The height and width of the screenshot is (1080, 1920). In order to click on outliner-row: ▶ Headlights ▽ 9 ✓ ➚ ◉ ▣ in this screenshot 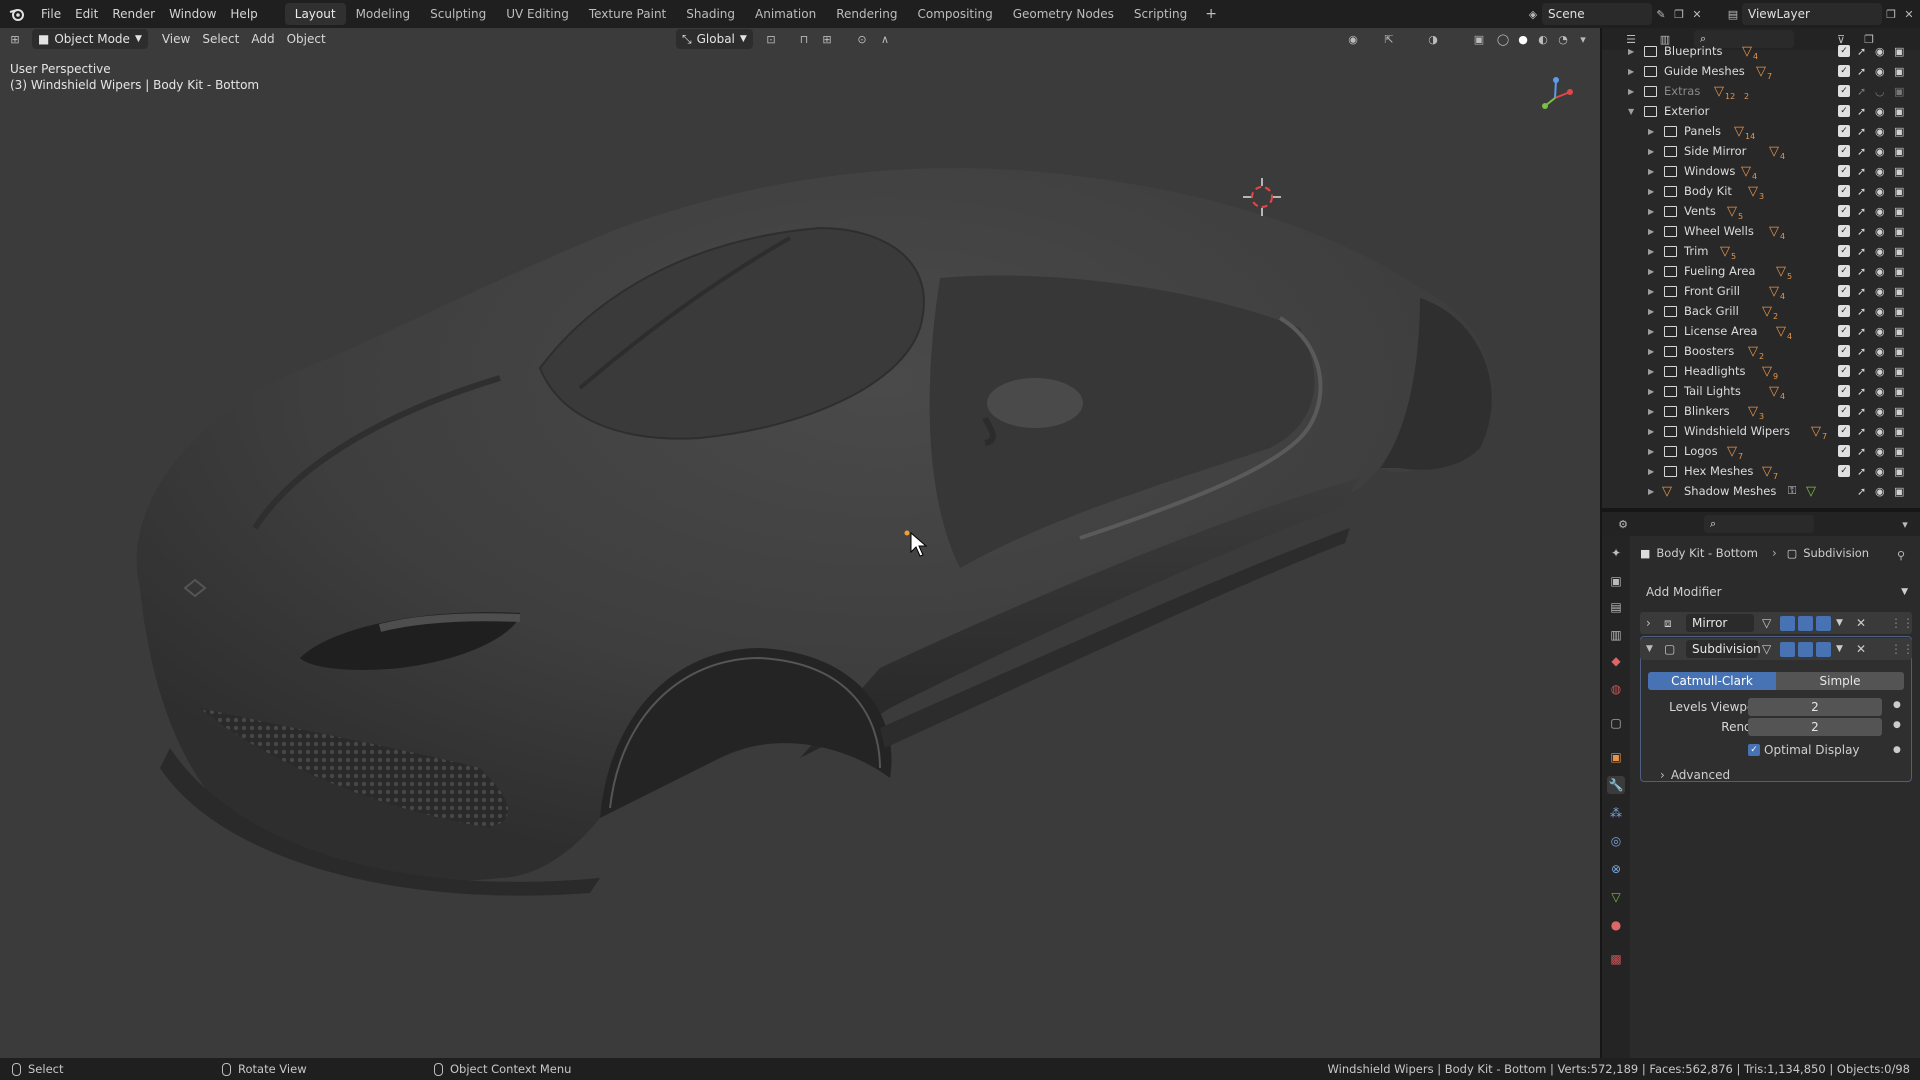, I will do `click(1761, 371)`.